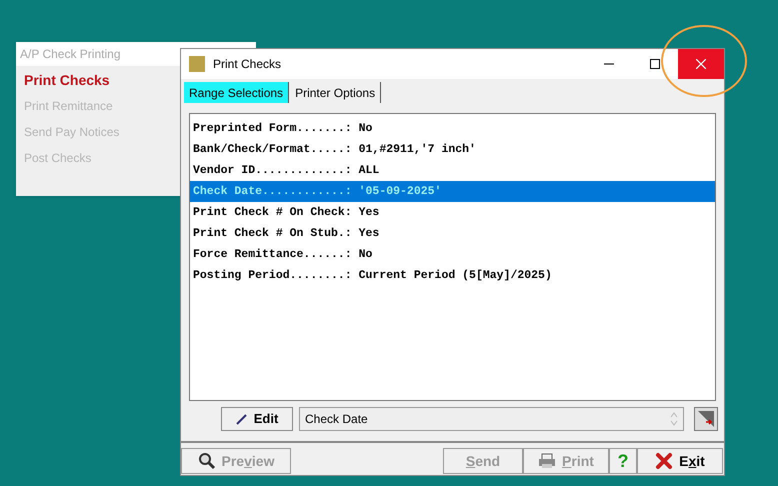 This screenshot has height=486, width=778. I want to click on printer-icon, so click(547, 461).